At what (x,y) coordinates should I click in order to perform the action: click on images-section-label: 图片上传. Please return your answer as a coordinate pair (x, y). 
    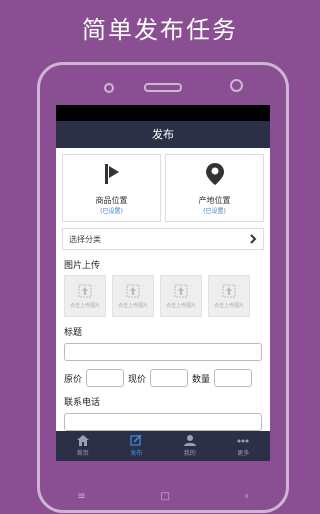
    Looking at the image, I should click on (82, 266).